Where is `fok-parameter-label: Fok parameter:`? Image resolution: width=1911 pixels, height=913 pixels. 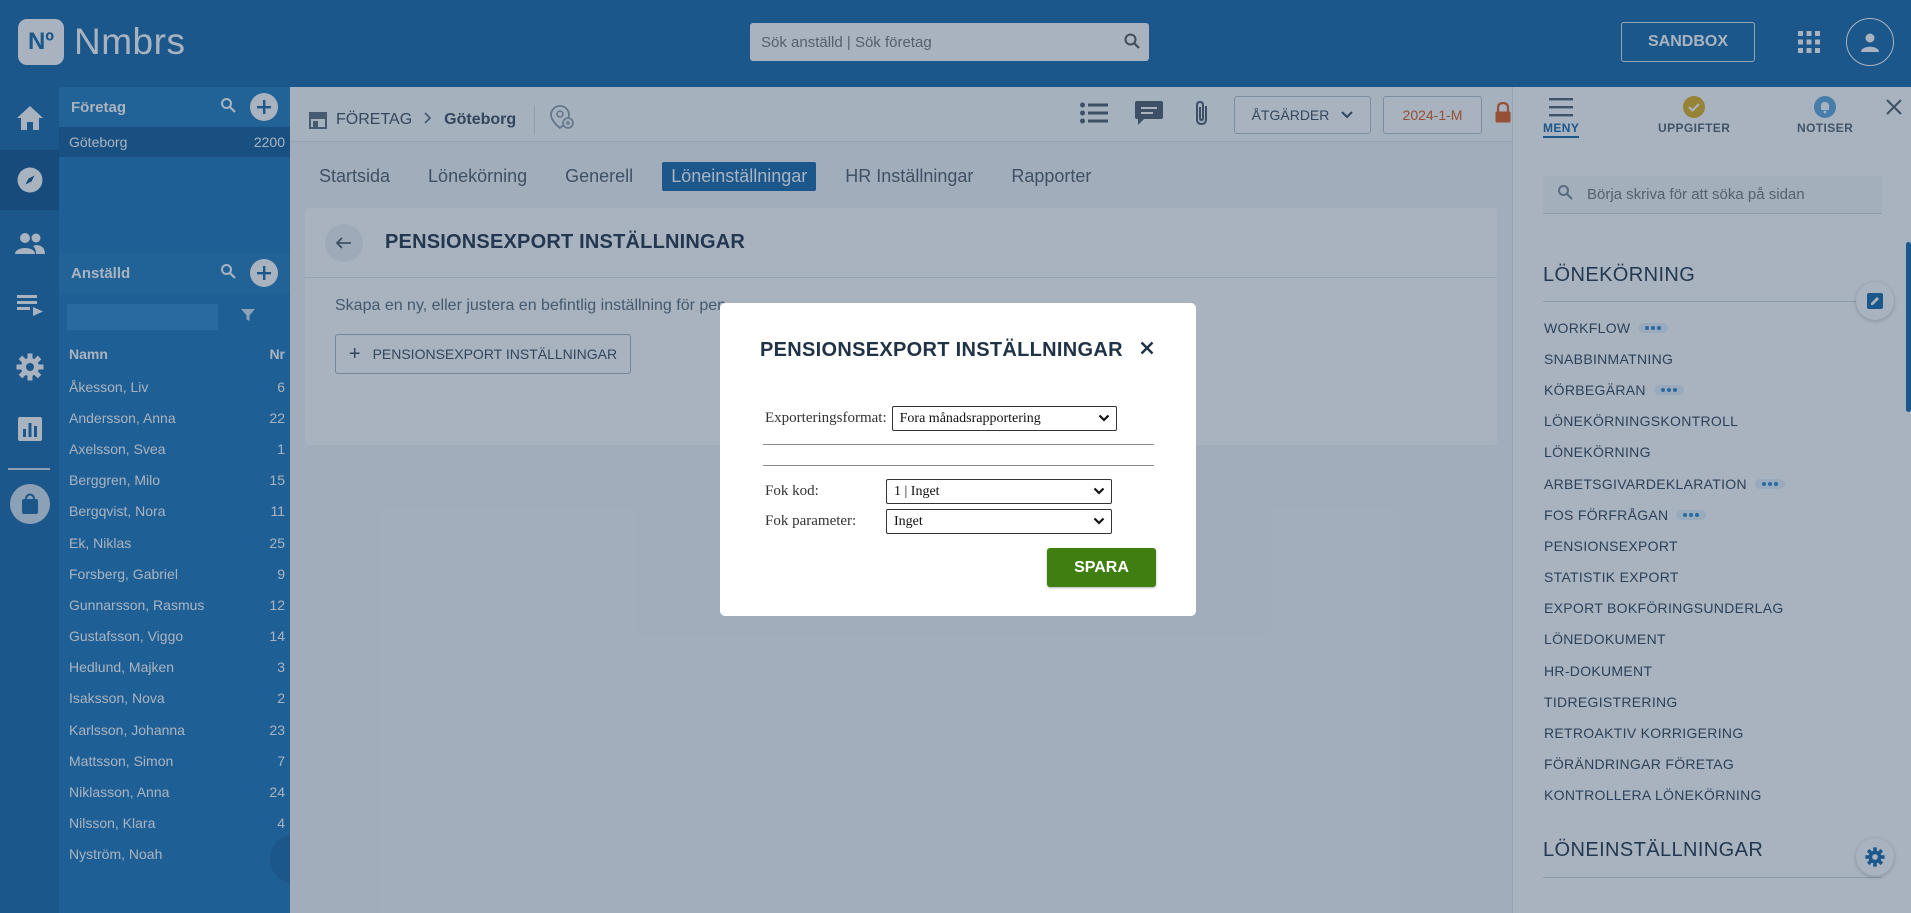 fok-parameter-label: Fok parameter: is located at coordinates (811, 521).